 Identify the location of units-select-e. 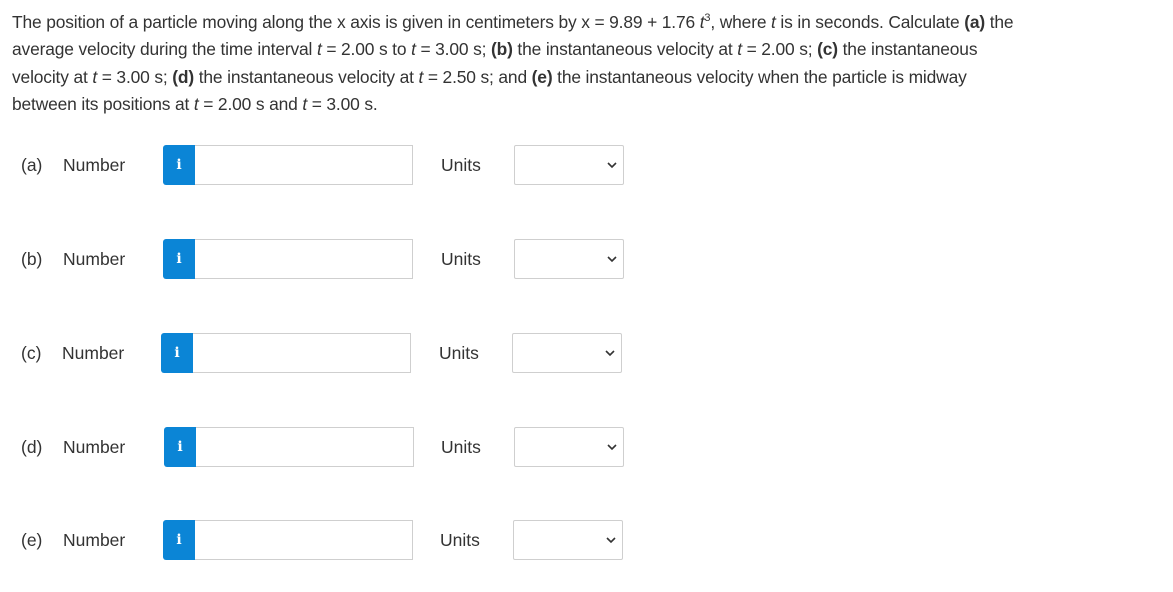
(568, 540).